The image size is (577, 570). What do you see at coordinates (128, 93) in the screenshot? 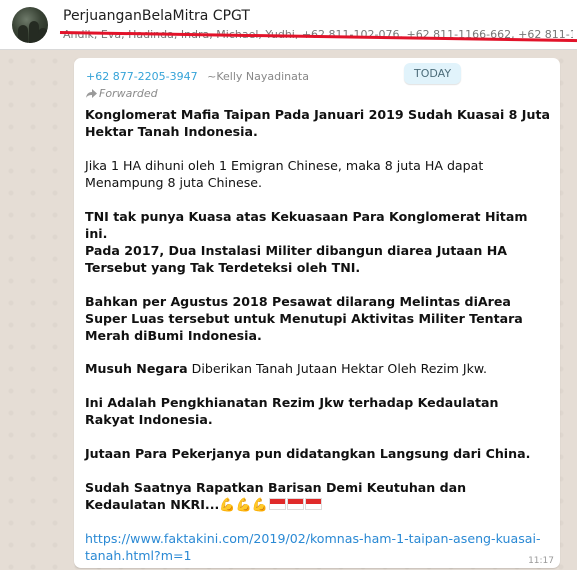
I see `forwarded-text: Forwarded` at bounding box center [128, 93].